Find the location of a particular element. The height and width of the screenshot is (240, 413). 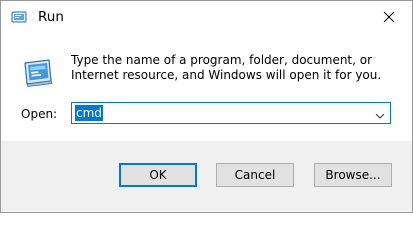

run-app-icon is located at coordinates (19, 17).